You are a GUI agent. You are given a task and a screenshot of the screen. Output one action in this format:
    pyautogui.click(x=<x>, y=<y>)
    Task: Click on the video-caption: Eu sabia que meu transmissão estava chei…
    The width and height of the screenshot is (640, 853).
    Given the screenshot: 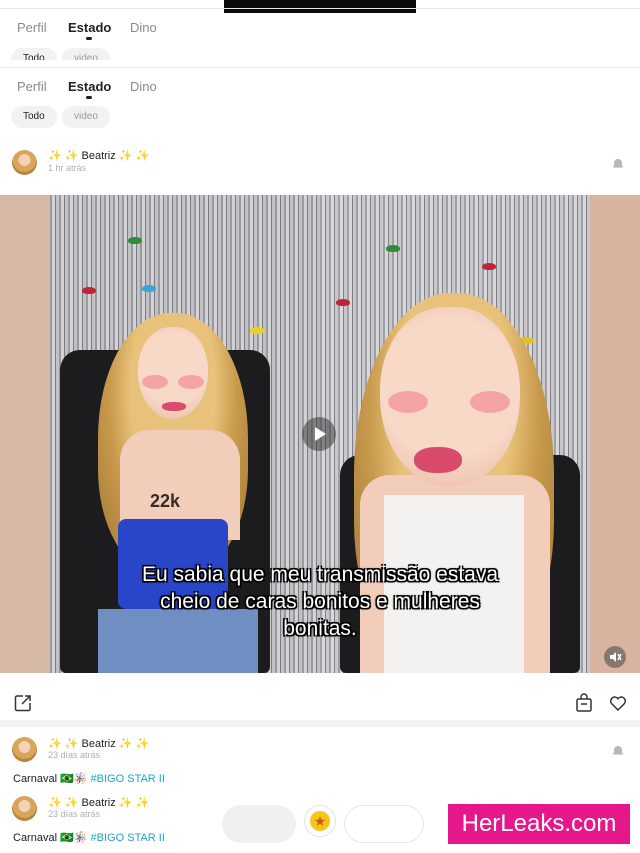 What is the action you would take?
    pyautogui.click(x=320, y=601)
    